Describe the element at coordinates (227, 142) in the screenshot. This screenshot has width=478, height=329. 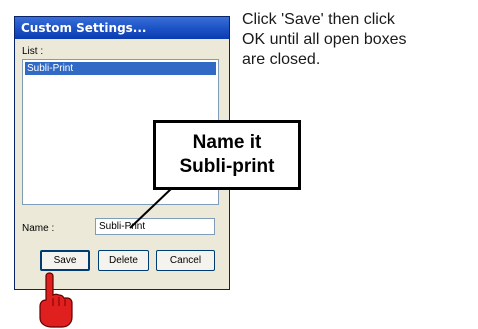
I see `callout-line: Name it` at that location.